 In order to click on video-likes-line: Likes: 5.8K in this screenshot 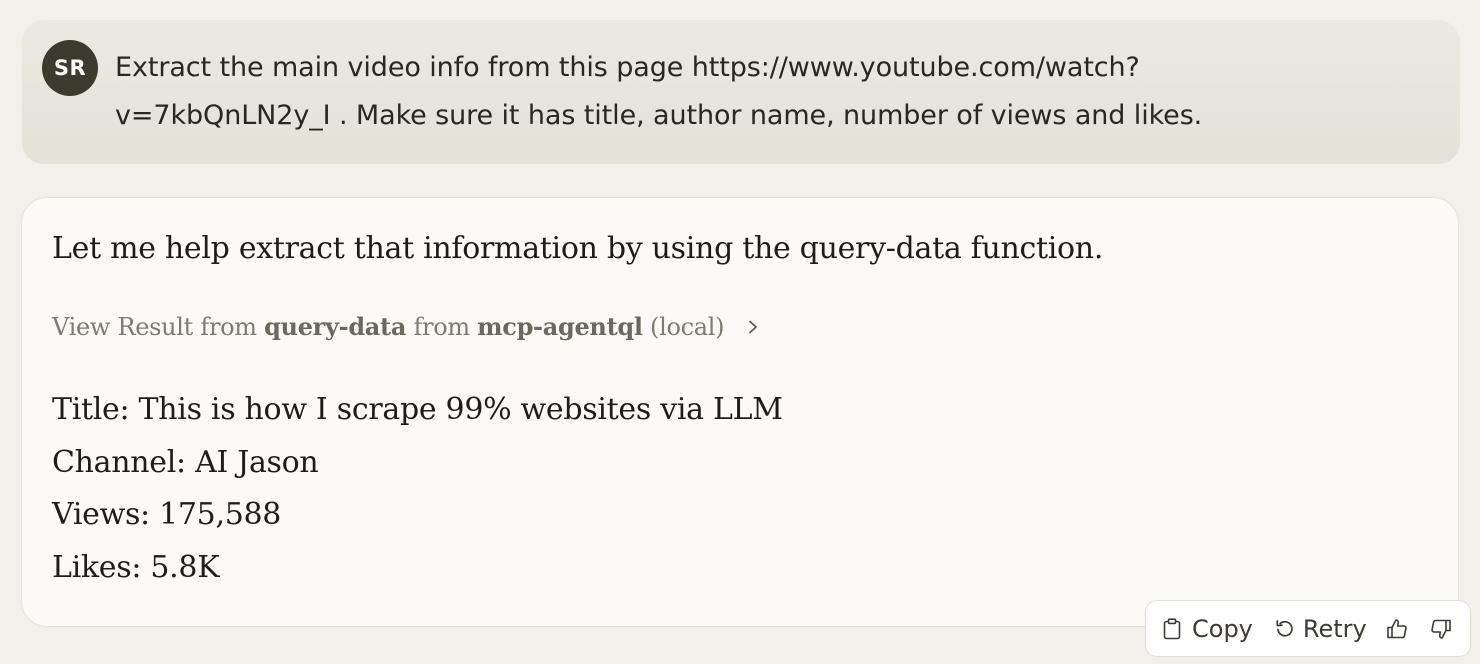, I will do `click(136, 567)`.